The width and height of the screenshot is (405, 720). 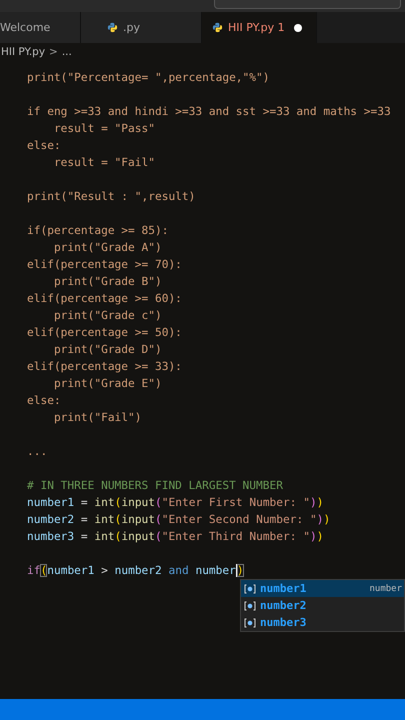 What do you see at coordinates (103, 128) in the screenshot?
I see `code-line: result = "Pass"` at bounding box center [103, 128].